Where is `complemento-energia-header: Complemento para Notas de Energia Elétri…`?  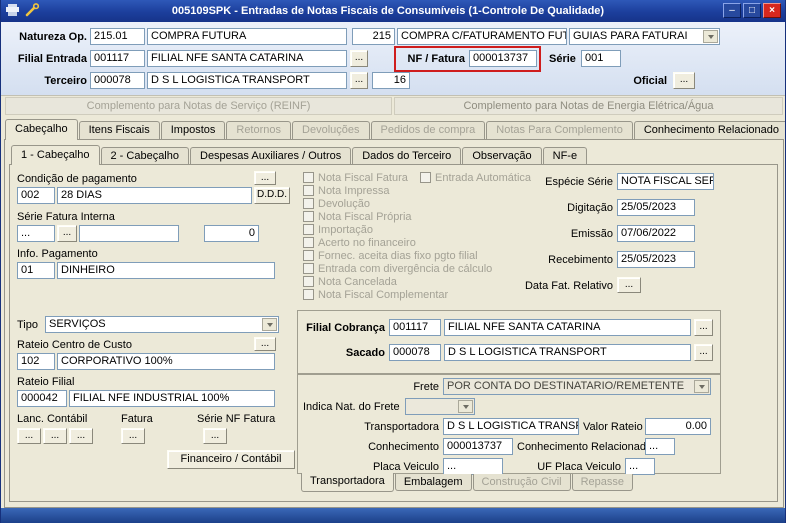 complemento-energia-header: Complemento para Notas de Energia Elétri… is located at coordinates (588, 106).